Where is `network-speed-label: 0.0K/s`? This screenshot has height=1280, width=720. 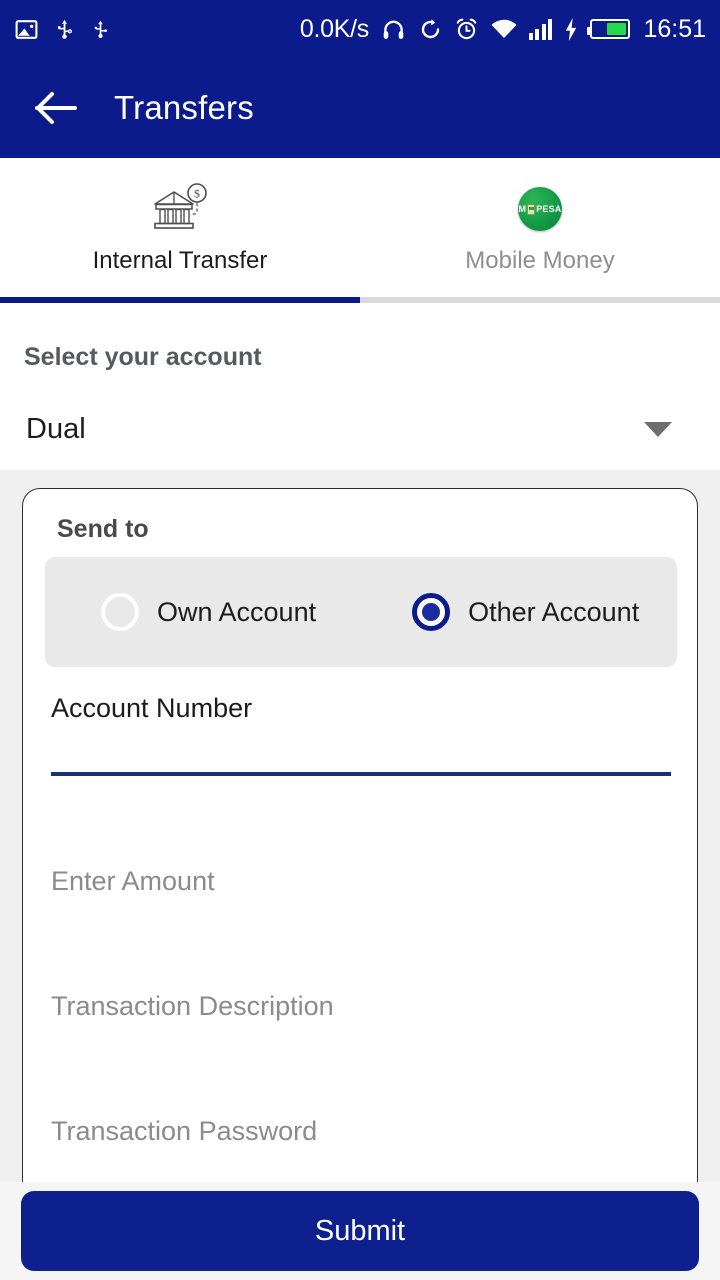
network-speed-label: 0.0K/s is located at coordinates (334, 28).